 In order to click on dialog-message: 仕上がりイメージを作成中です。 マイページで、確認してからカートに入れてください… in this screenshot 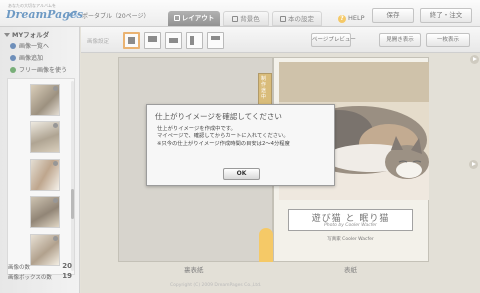, I will do `click(223, 137)`.